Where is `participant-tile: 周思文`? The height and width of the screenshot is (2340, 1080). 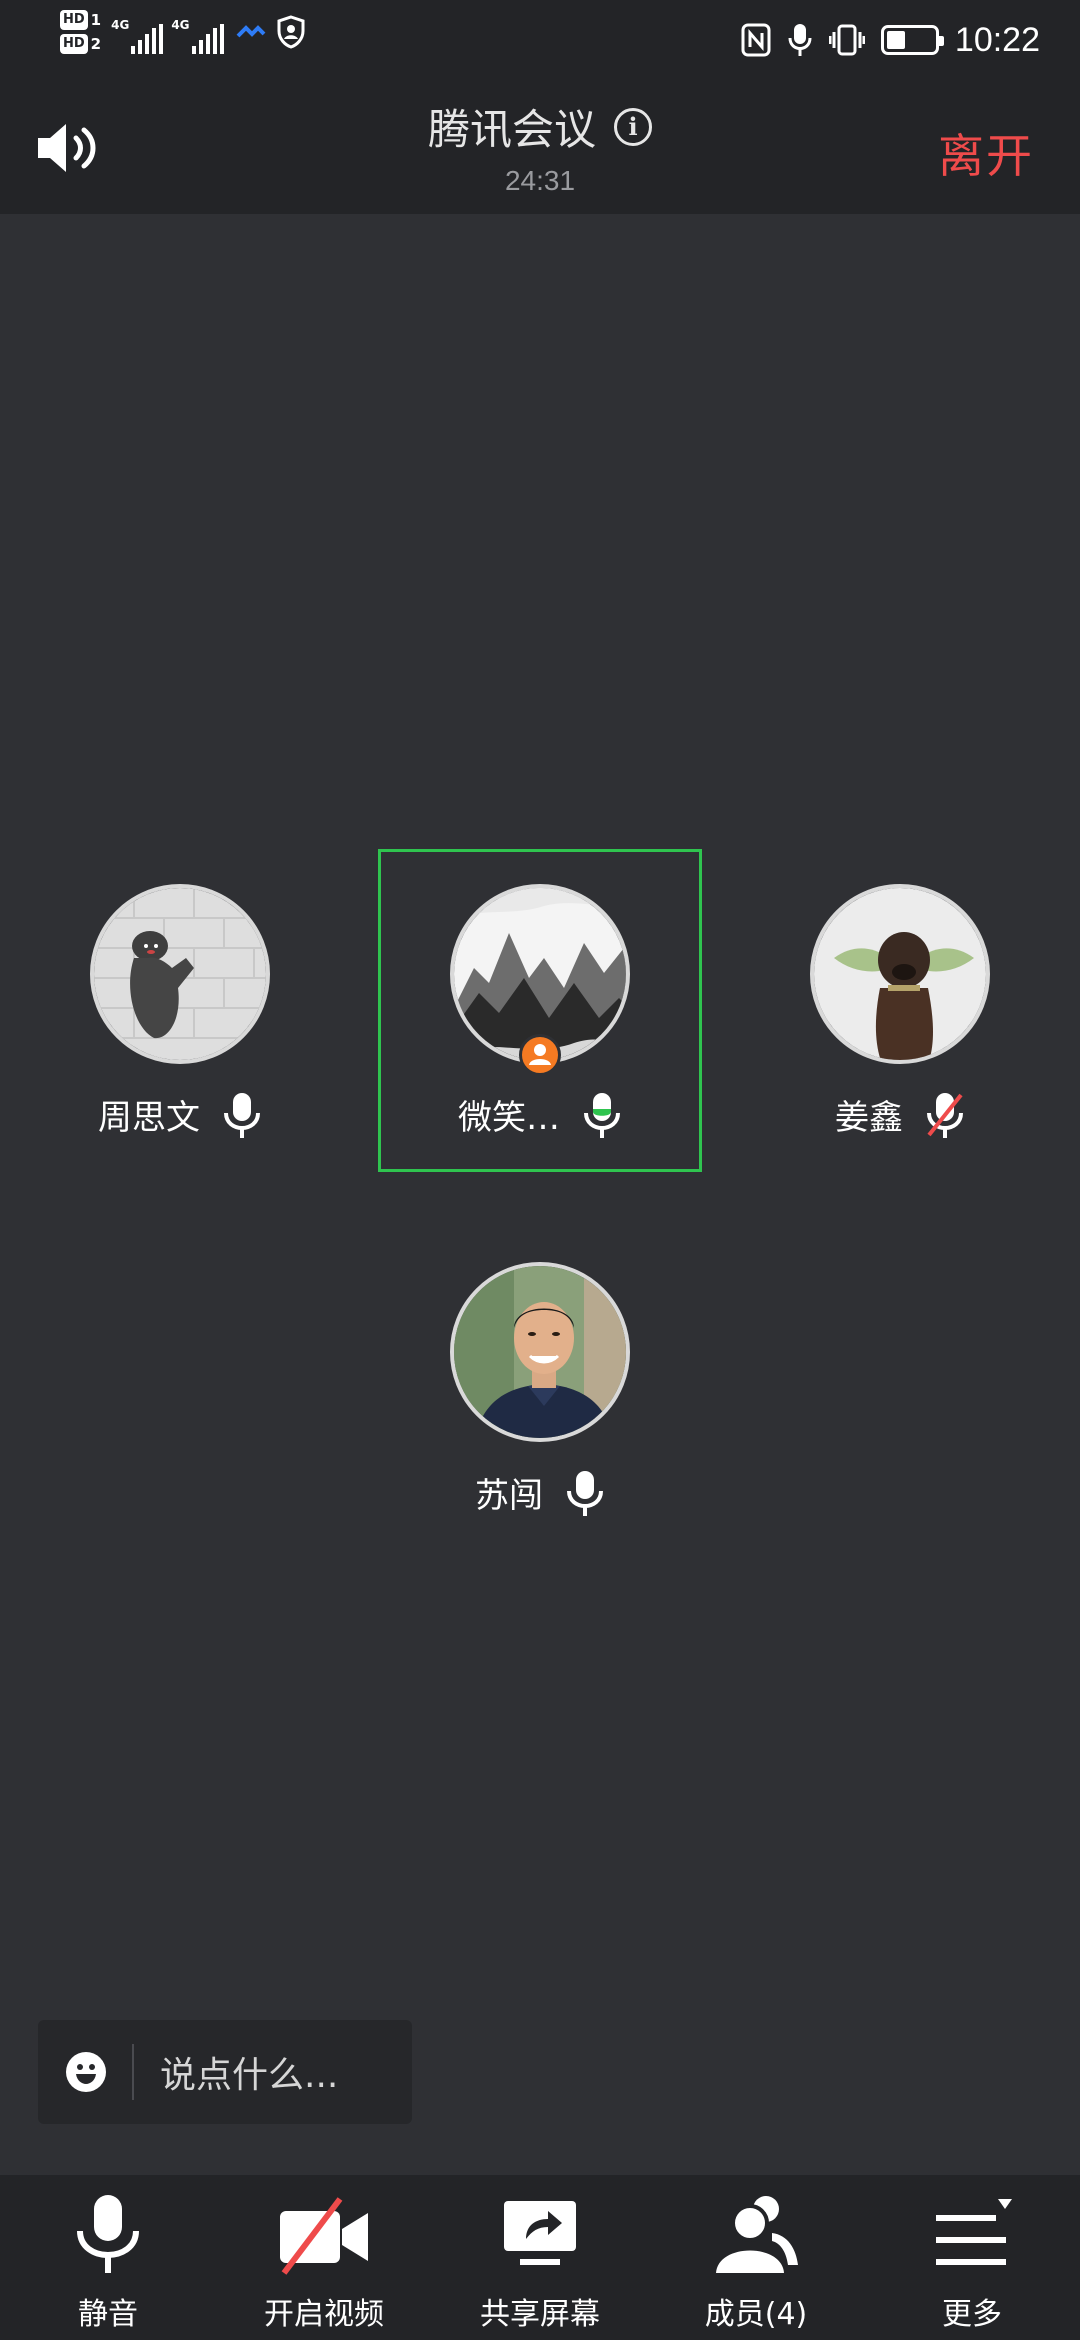 participant-tile: 周思文 is located at coordinates (180, 1011).